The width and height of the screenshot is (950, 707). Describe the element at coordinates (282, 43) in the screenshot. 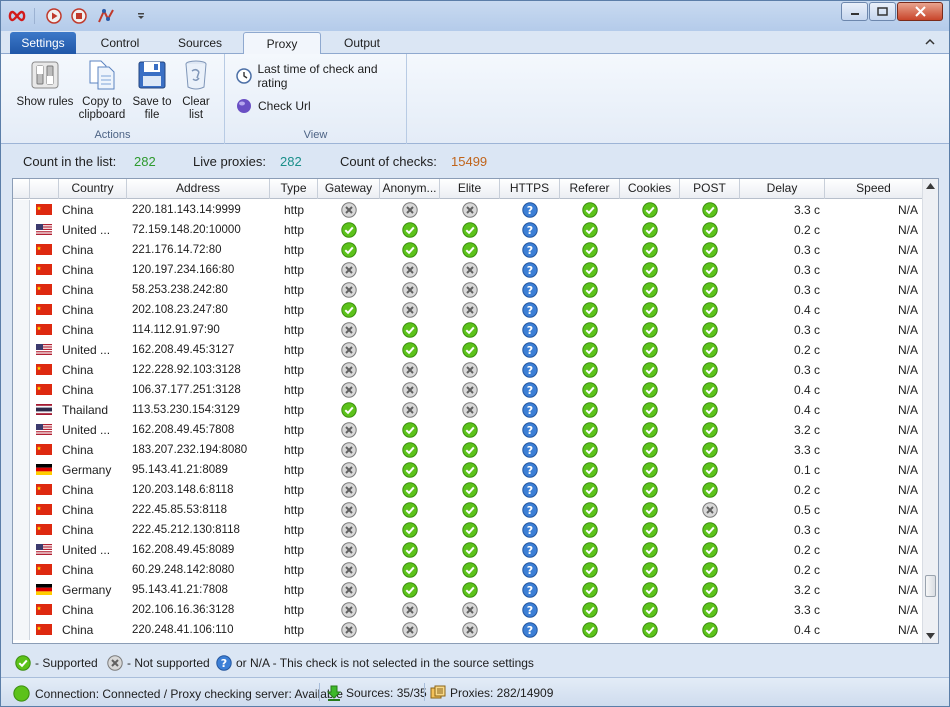

I see `tab-proxy: Proxy` at that location.